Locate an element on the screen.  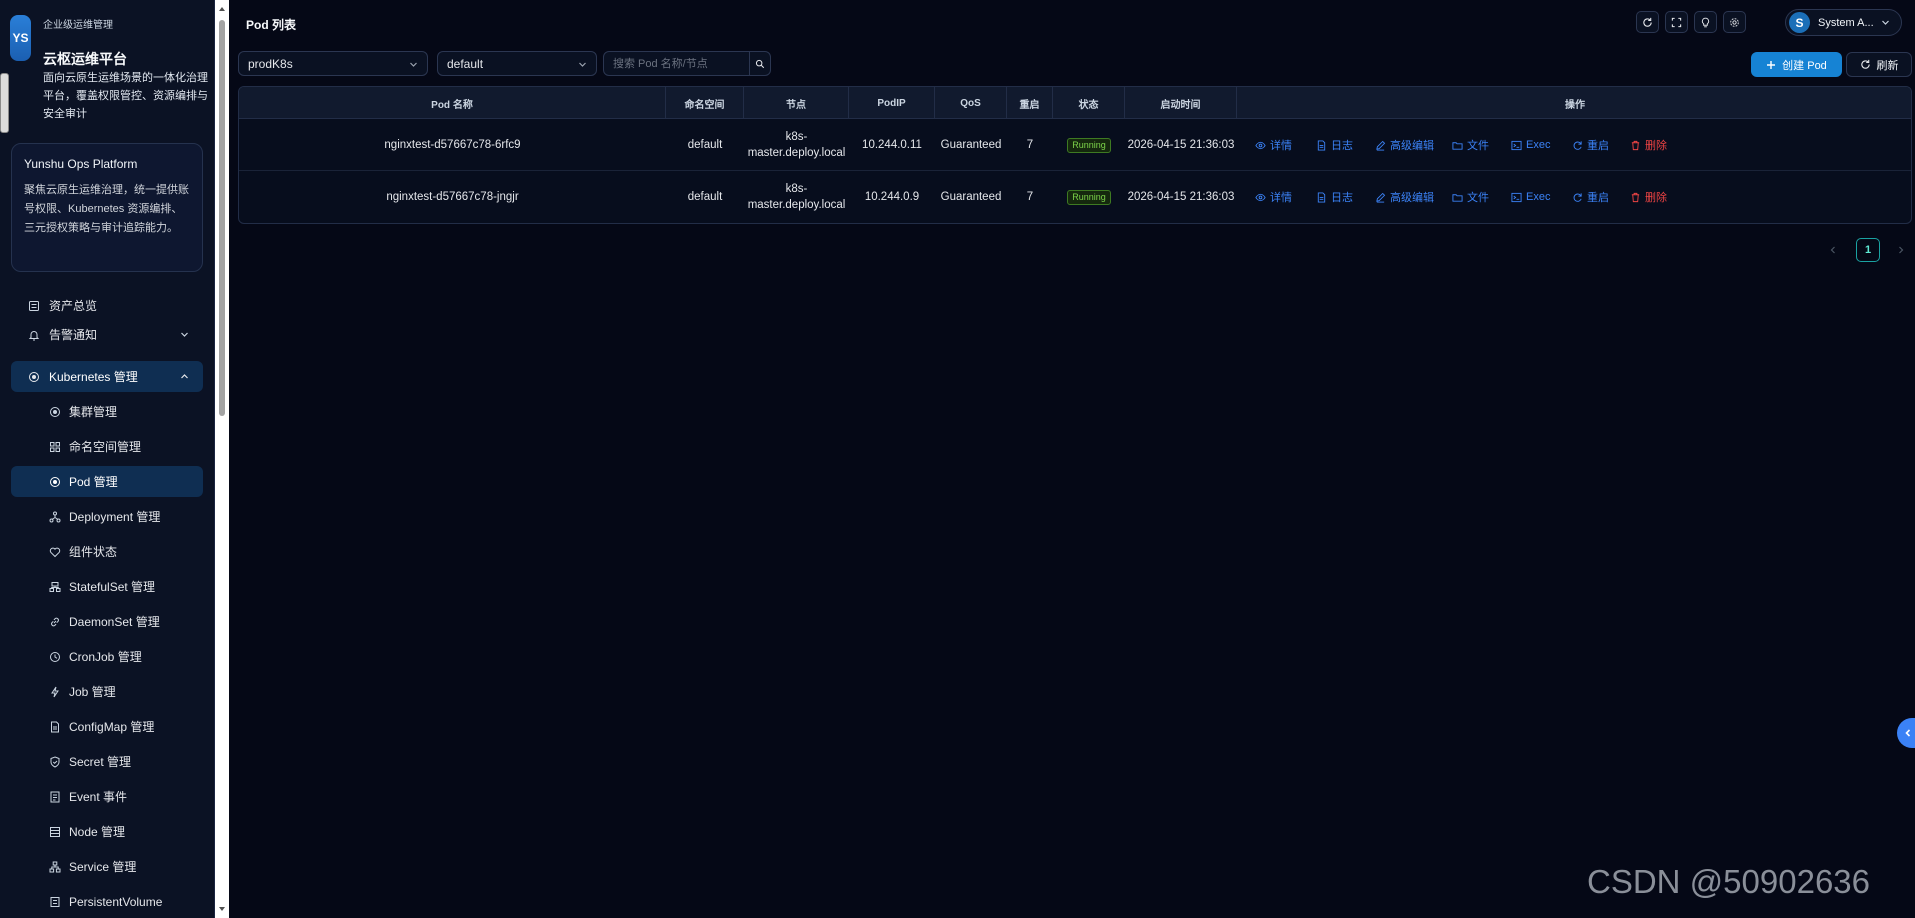
tips-button is located at coordinates (1705, 22).